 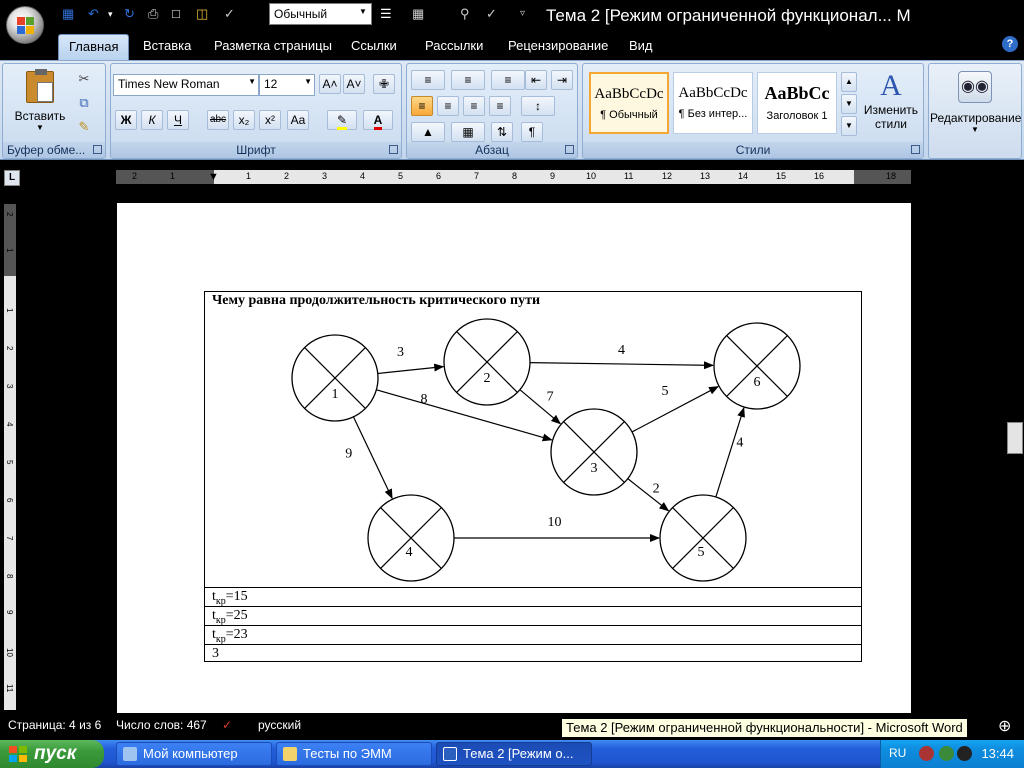 What do you see at coordinates (12, 178) in the screenshot?
I see `tab-selector: L` at bounding box center [12, 178].